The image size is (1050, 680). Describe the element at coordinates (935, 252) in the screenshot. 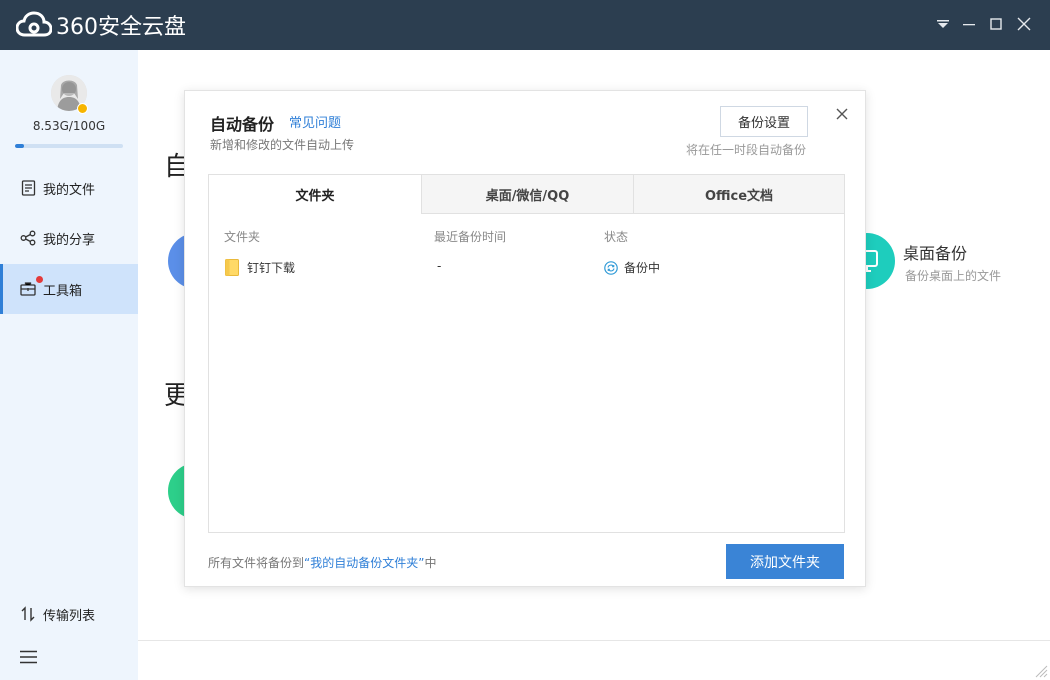

I see `desktop-backup-title: 桌面备份` at that location.